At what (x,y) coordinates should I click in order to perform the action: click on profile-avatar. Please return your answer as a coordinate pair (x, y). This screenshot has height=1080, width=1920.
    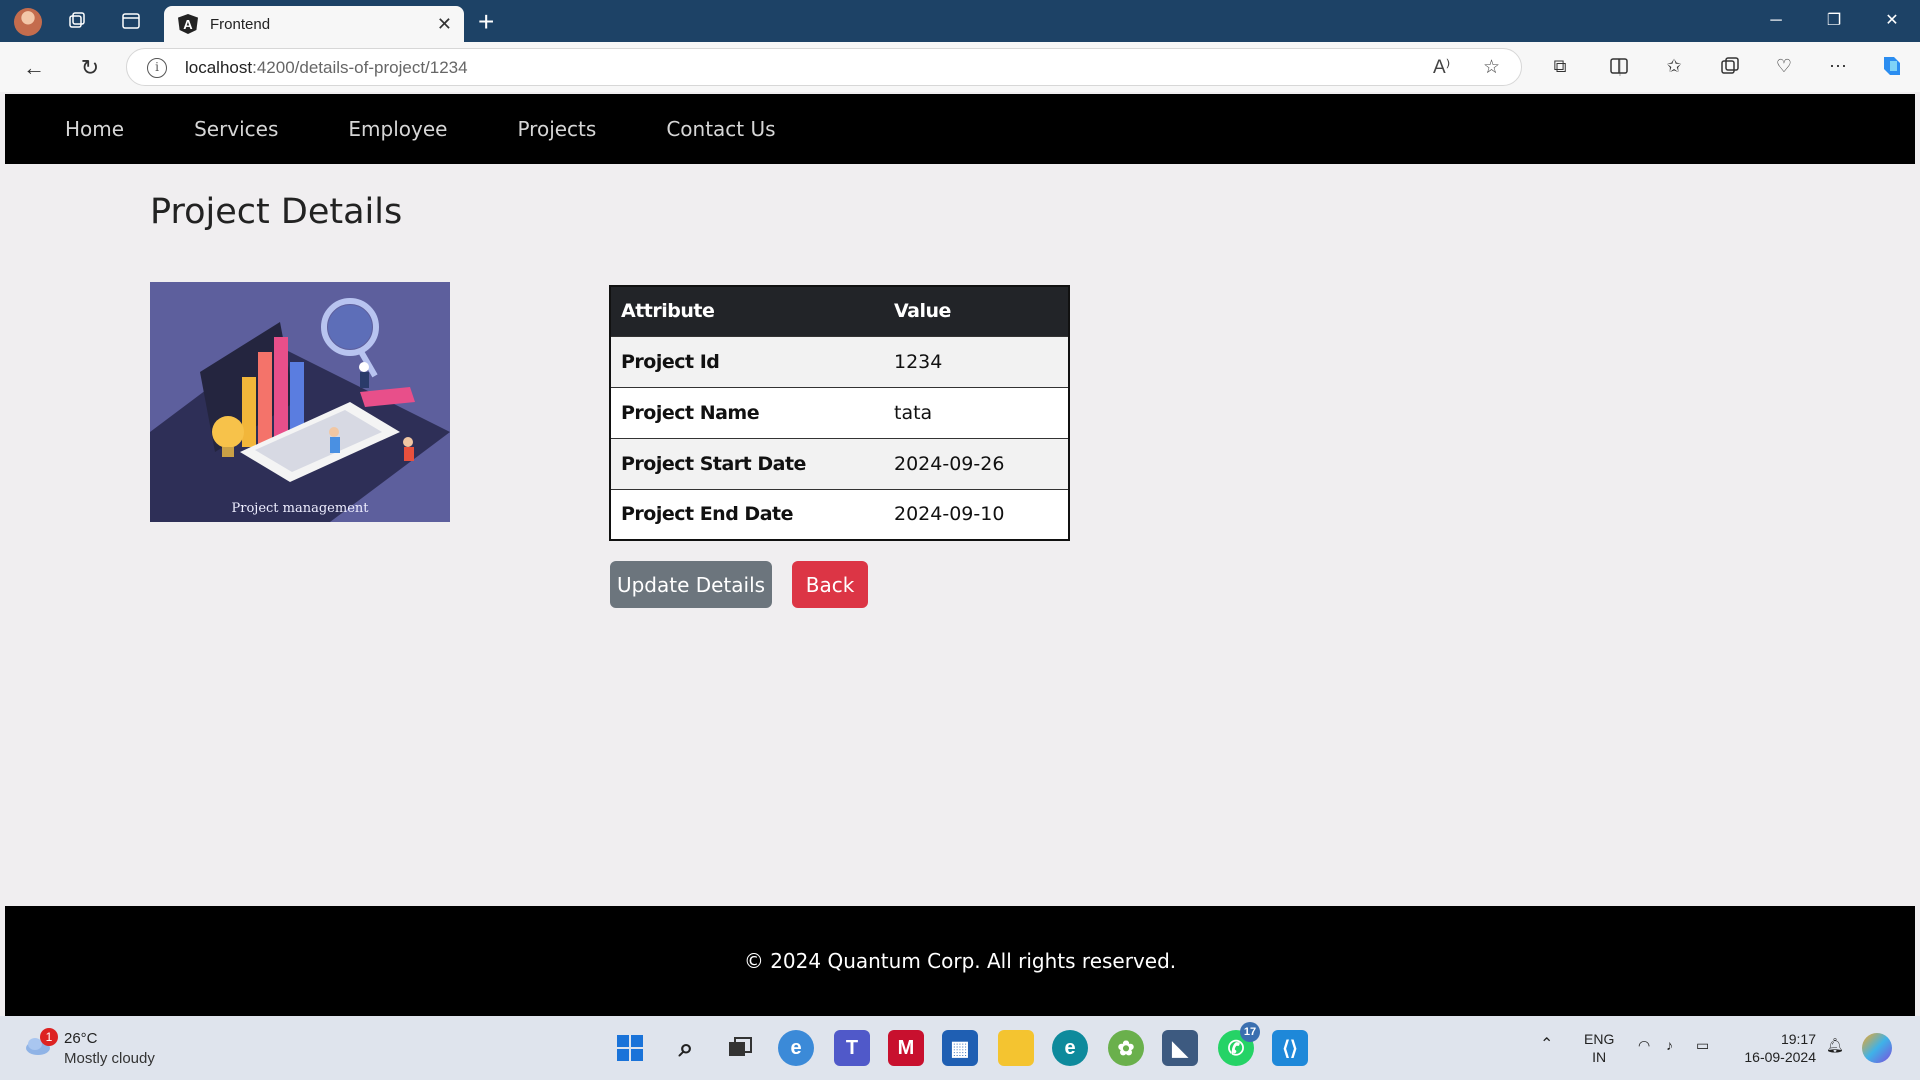
    Looking at the image, I should click on (28, 22).